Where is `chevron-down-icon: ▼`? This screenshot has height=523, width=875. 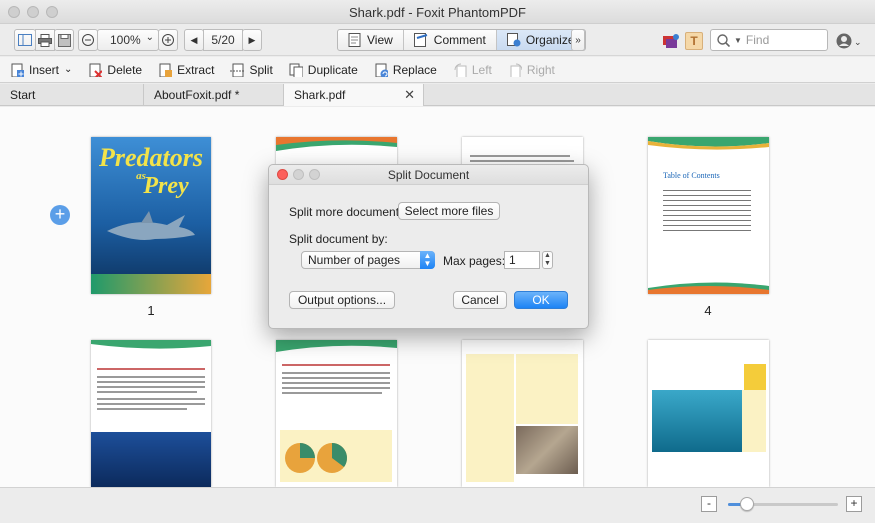
chevron-down-icon: ▼ is located at coordinates (738, 40).